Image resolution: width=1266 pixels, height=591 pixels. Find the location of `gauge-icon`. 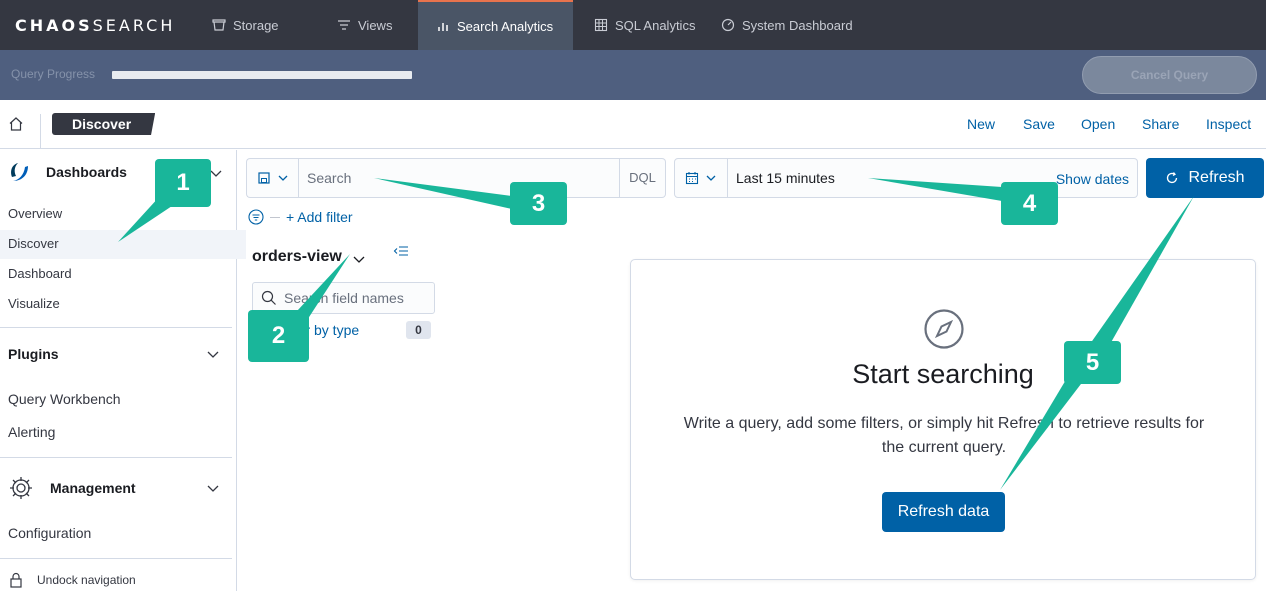

gauge-icon is located at coordinates (728, 25).